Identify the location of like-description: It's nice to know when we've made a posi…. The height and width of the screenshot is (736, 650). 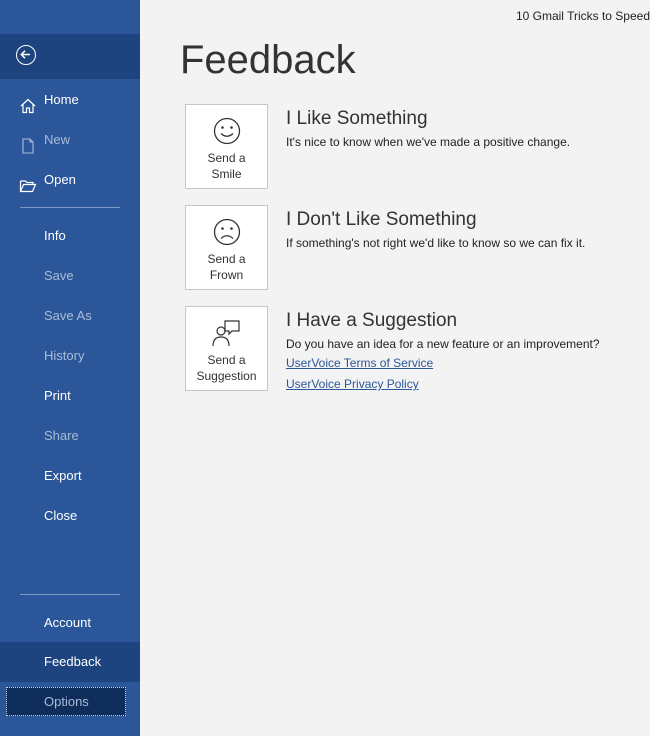
(428, 142).